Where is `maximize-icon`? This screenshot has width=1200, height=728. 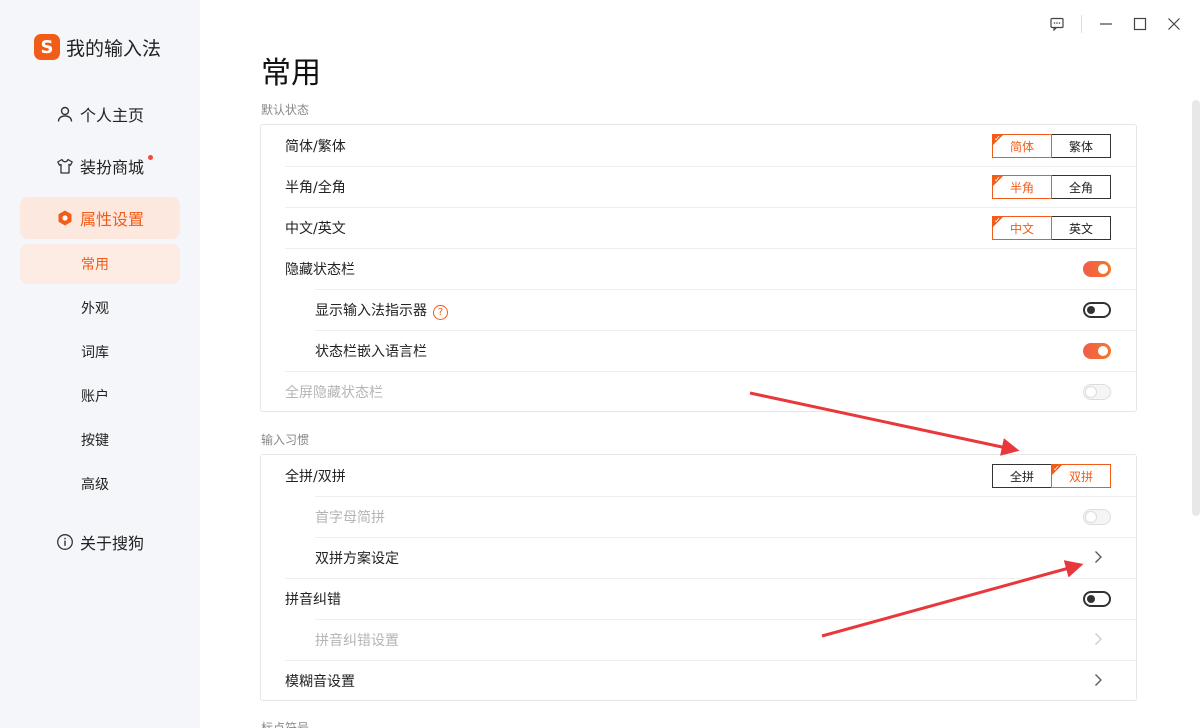
maximize-icon is located at coordinates (1140, 24).